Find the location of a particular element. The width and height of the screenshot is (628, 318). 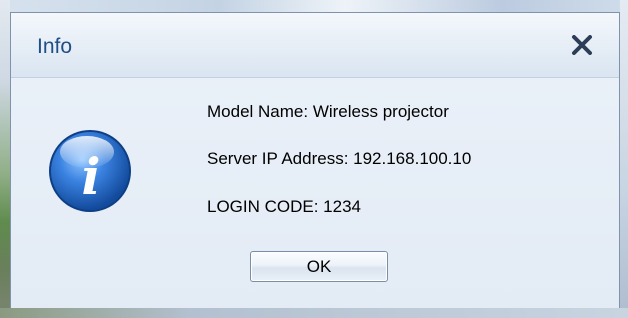

info-icon: i is located at coordinates (90, 171).